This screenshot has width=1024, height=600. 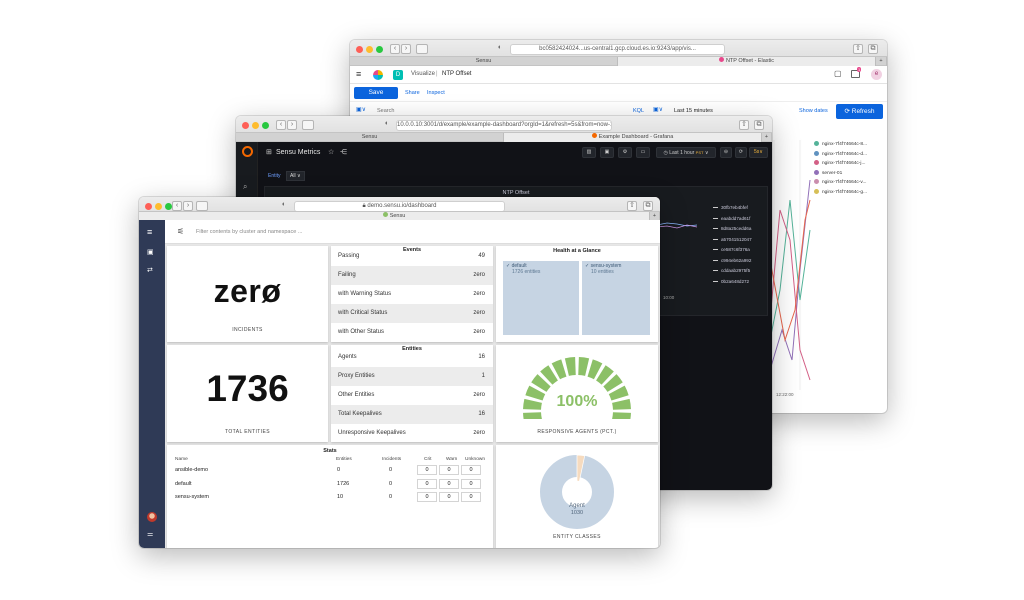 What do you see at coordinates (150, 534) in the screenshot?
I see `preferences-icon: ⚌` at bounding box center [150, 534].